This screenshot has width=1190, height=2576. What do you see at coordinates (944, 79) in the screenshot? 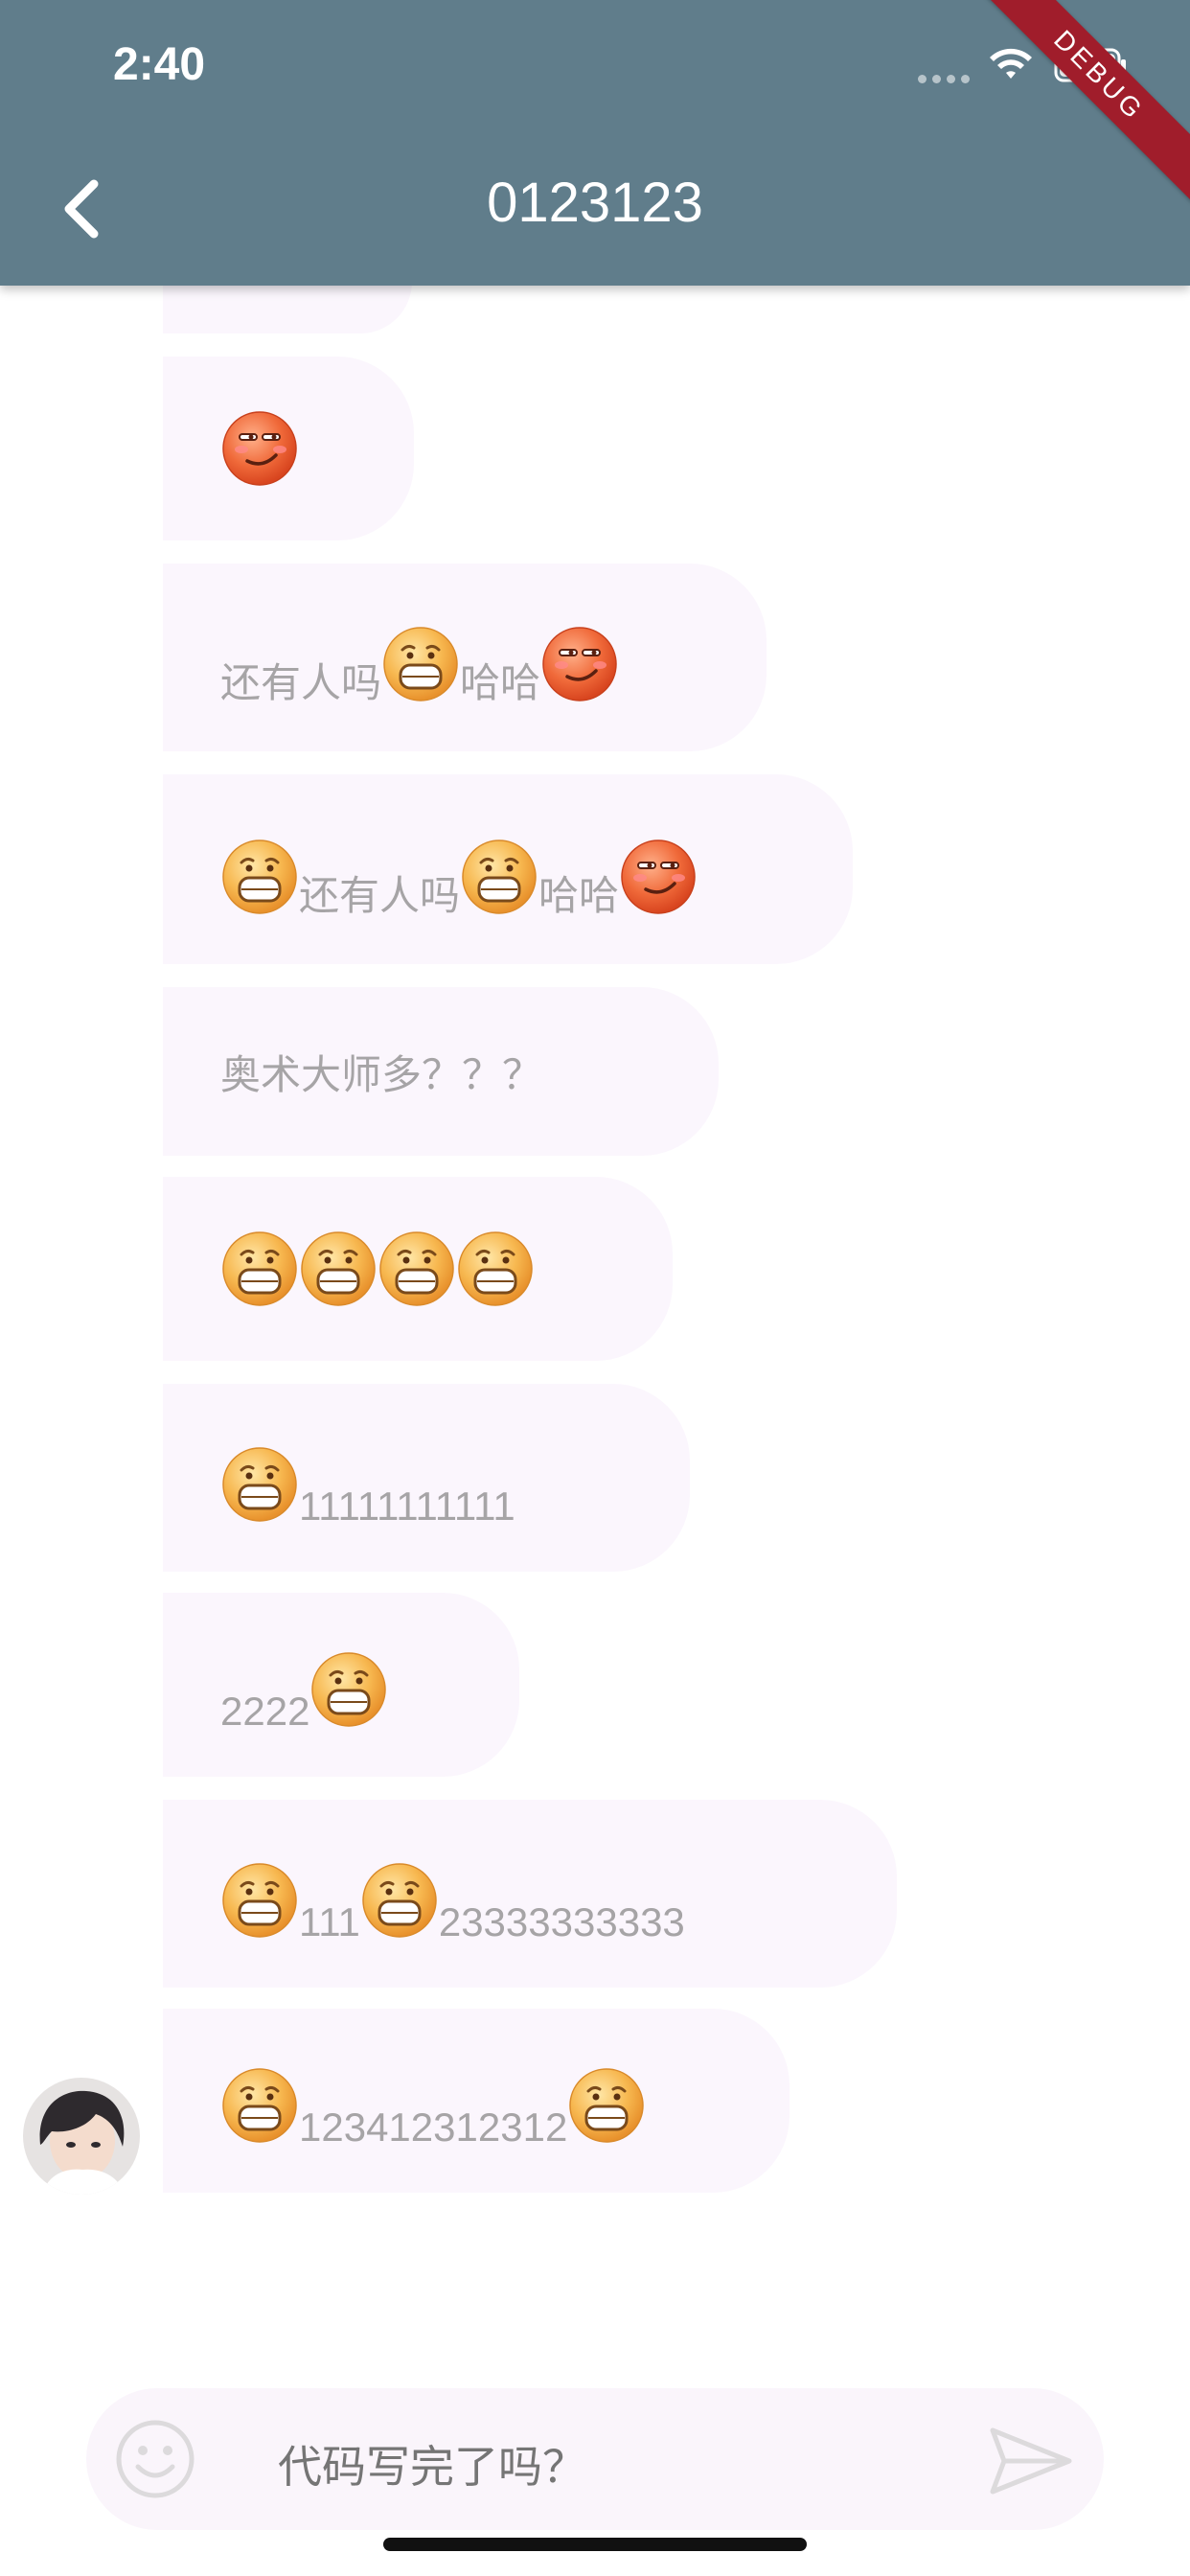
I see `cellular-signal-icon` at bounding box center [944, 79].